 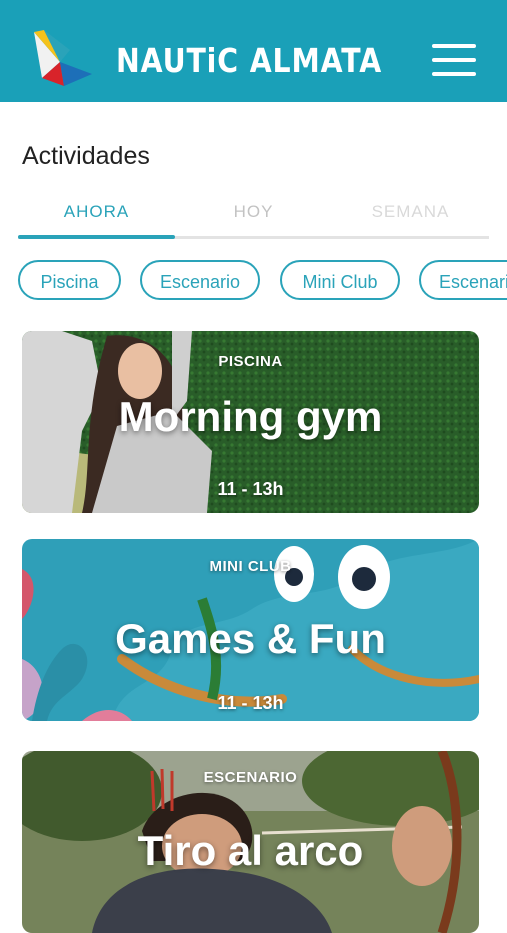 What do you see at coordinates (63, 58) in the screenshot?
I see `sailboat-logo-icon` at bounding box center [63, 58].